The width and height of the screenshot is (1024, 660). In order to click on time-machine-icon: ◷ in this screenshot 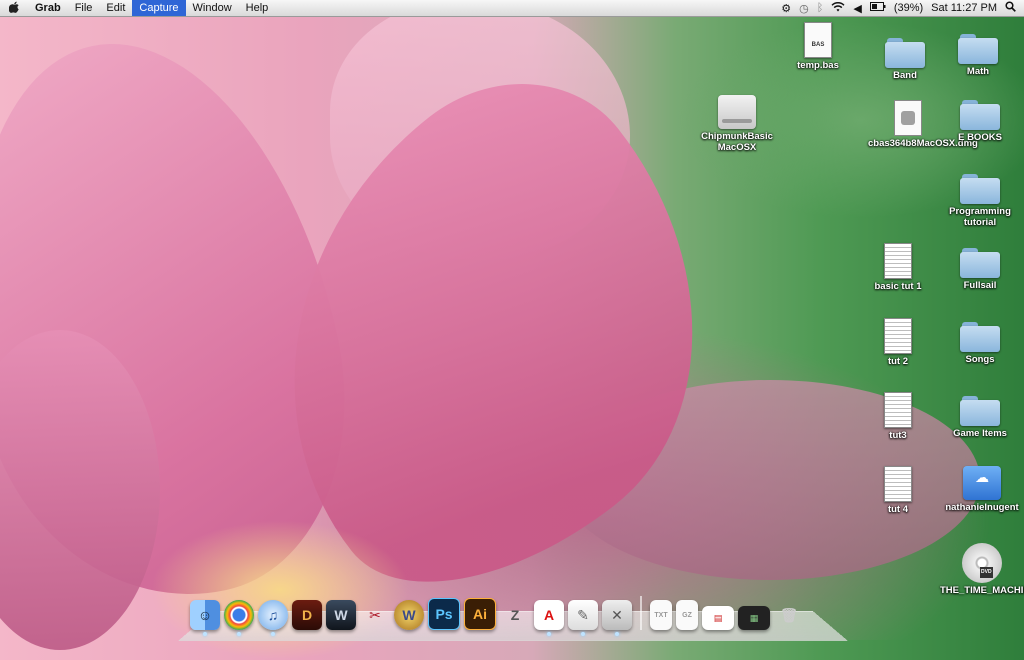, I will do `click(804, 8)`.